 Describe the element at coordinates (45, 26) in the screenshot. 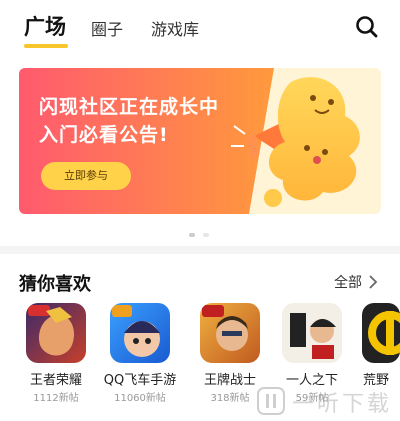

I see `tab-plaza: 广场` at that location.